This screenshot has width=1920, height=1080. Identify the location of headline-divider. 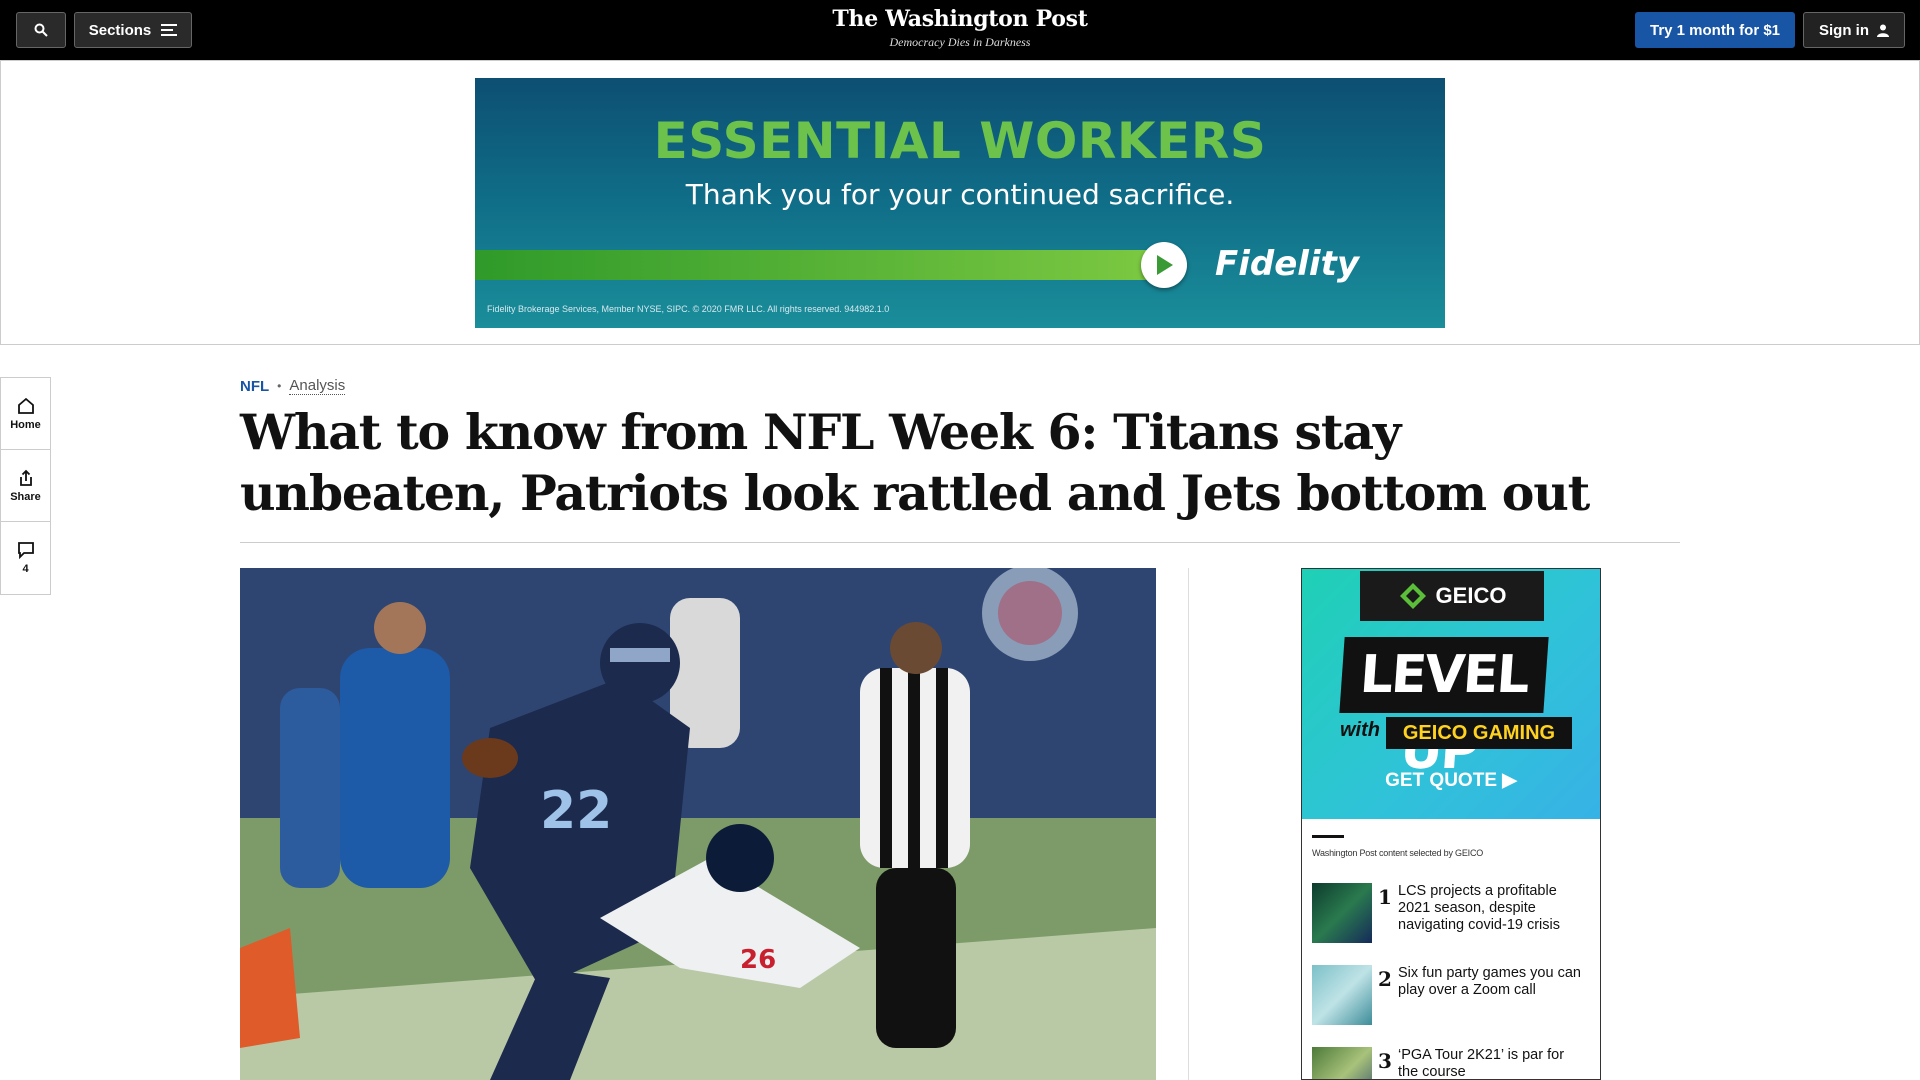
(960, 542).